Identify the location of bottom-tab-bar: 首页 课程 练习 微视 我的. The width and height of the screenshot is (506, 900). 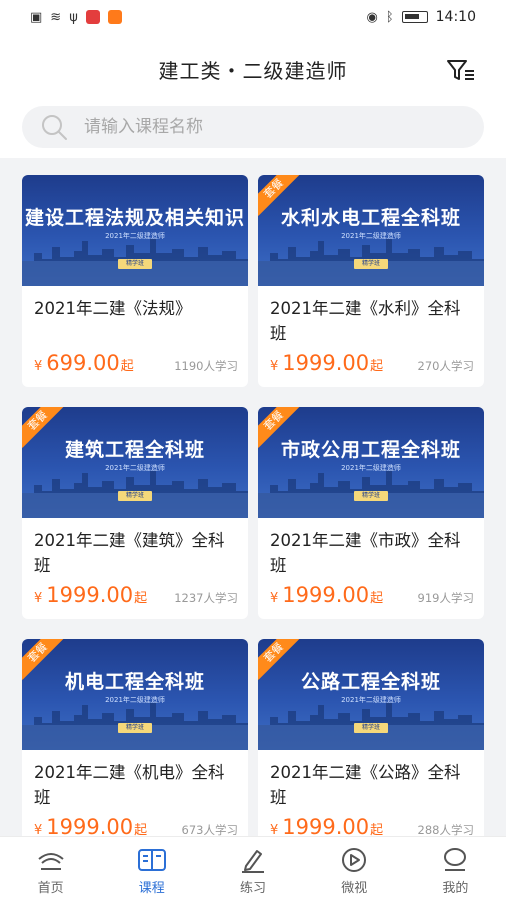
(253, 868).